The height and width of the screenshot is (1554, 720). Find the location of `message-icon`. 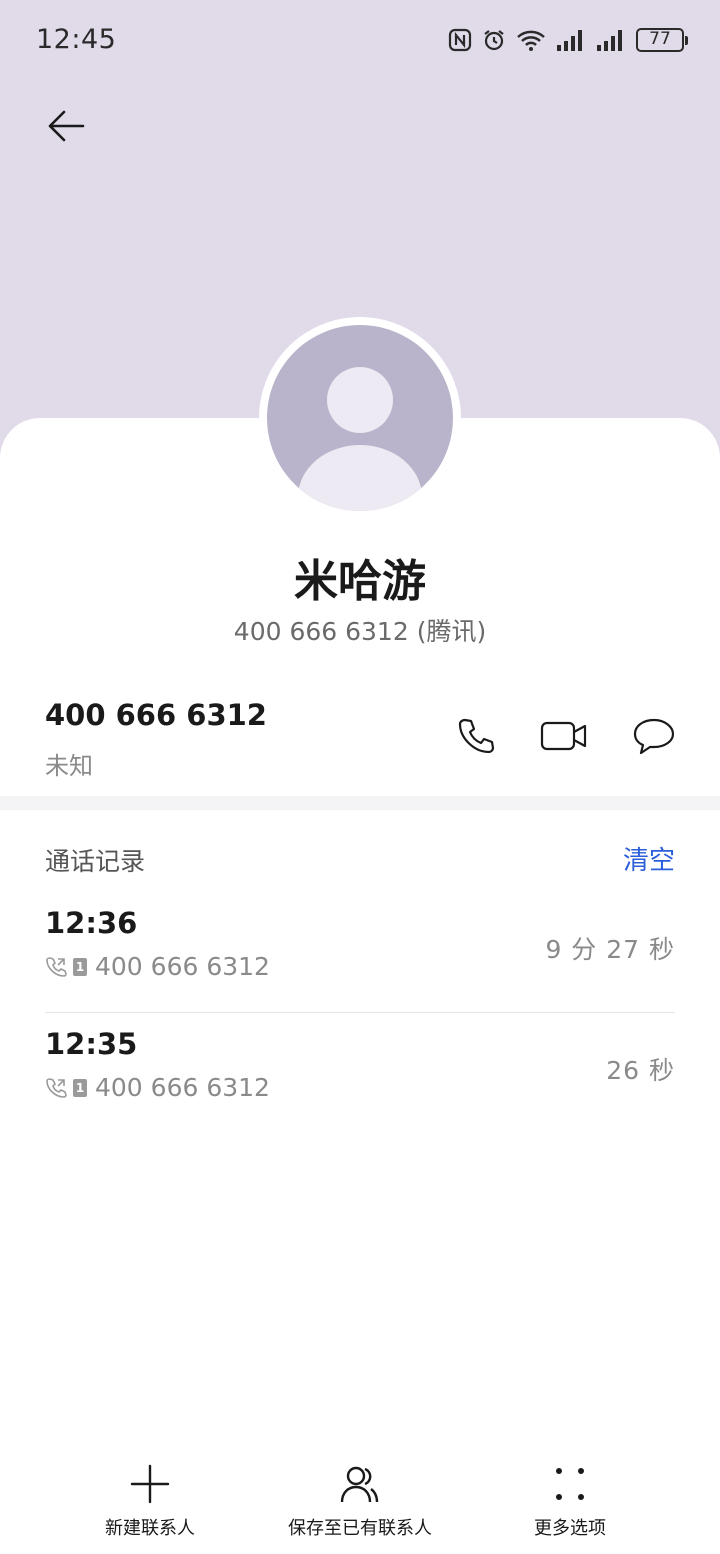

message-icon is located at coordinates (654, 736).